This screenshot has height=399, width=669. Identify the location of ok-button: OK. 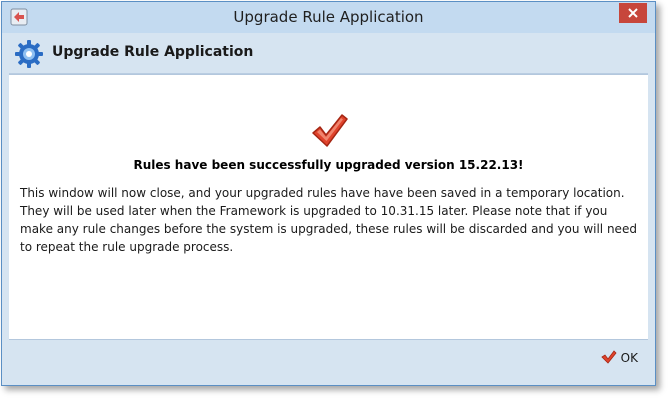
(619, 358).